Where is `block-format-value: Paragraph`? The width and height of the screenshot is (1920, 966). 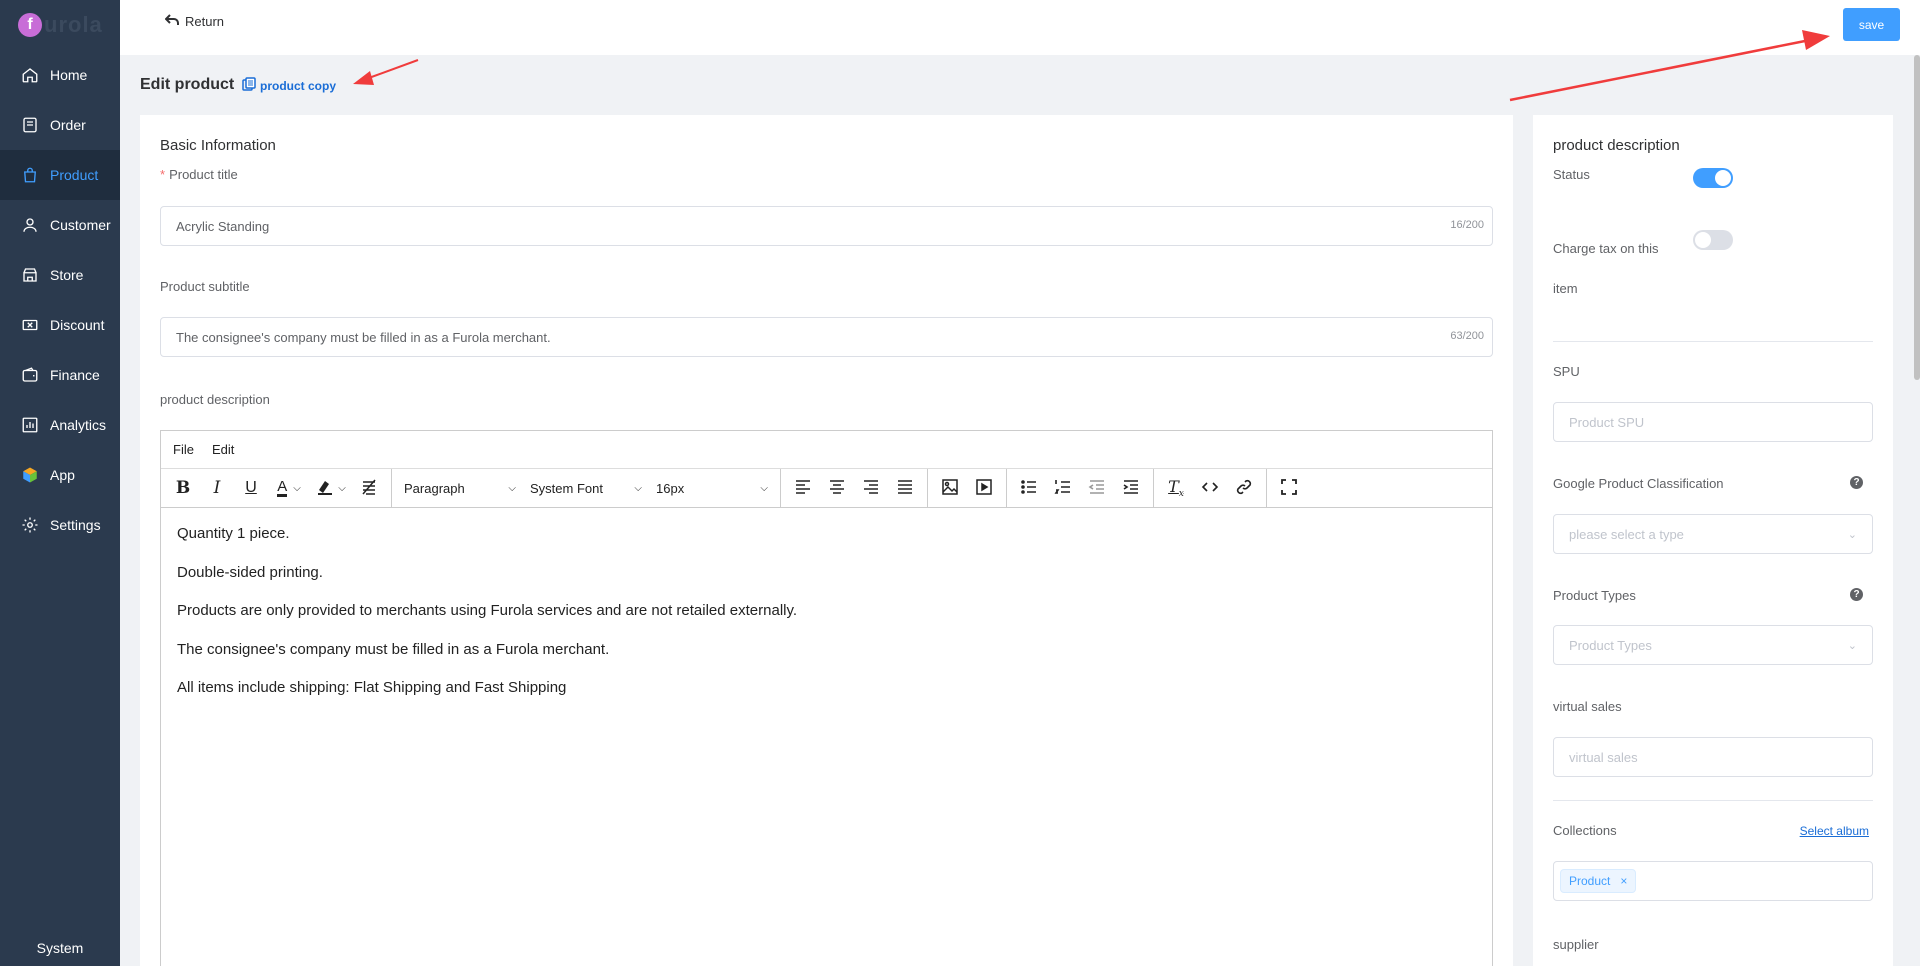 block-format-value: Paragraph is located at coordinates (434, 488).